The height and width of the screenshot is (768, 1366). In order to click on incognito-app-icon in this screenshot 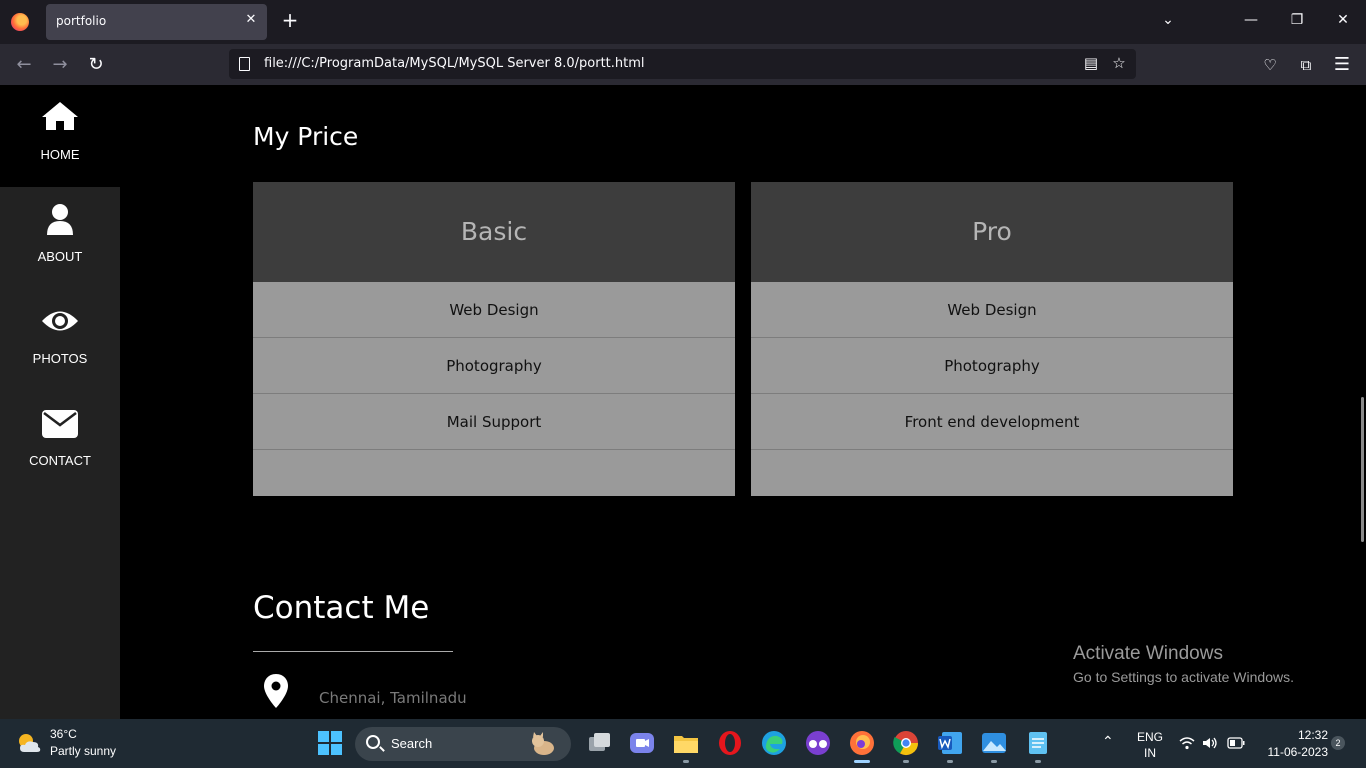, I will do `click(818, 743)`.